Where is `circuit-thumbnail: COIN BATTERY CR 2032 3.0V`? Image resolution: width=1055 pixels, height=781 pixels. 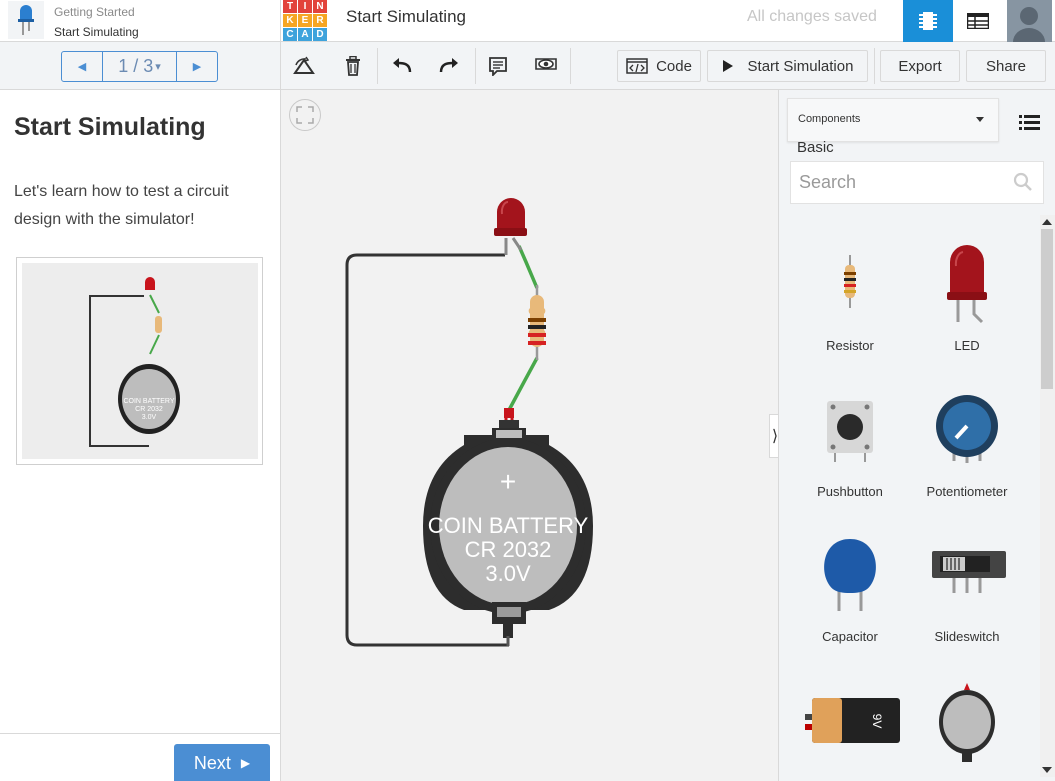
circuit-thumbnail: COIN BATTERY CR 2032 3.0V is located at coordinates (134, 362).